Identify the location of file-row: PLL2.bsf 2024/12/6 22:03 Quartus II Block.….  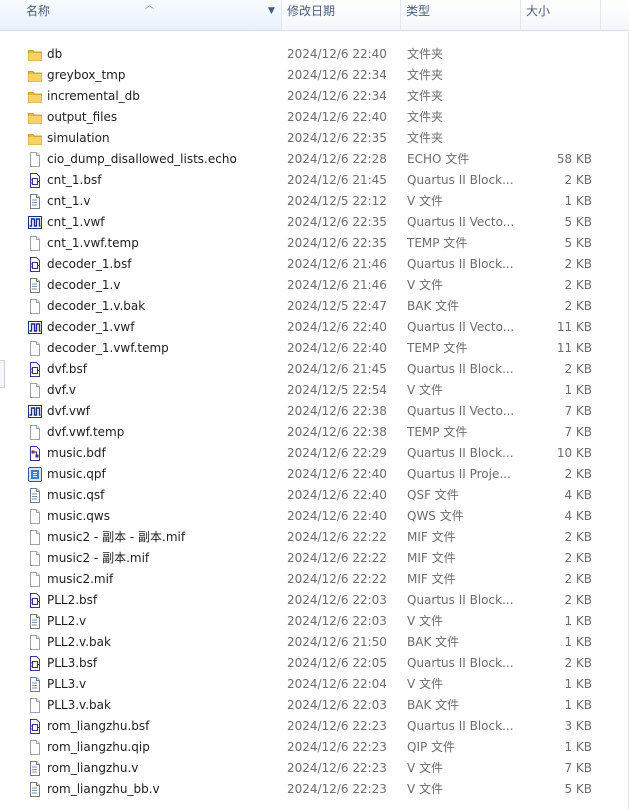
(314, 600).